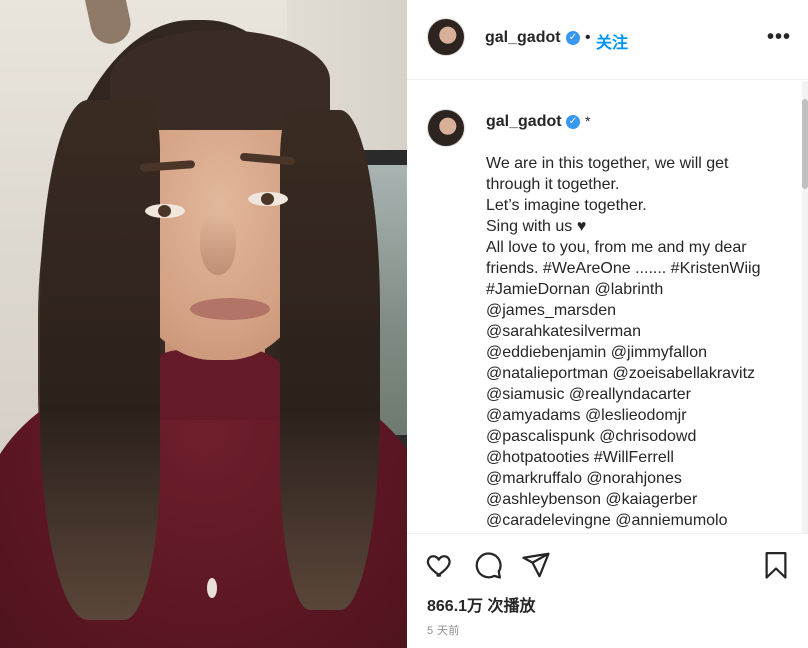 This screenshot has height=648, width=808. I want to click on view-count: 866.1万 次播放, so click(481, 604).